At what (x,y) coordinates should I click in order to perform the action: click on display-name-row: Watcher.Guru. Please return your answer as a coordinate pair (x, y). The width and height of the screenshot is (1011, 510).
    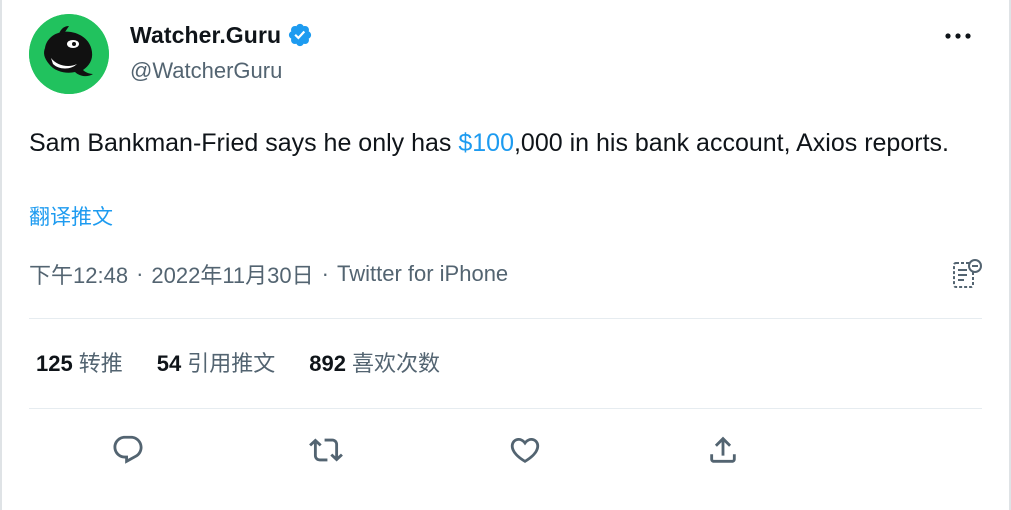
    Looking at the image, I should click on (221, 35).